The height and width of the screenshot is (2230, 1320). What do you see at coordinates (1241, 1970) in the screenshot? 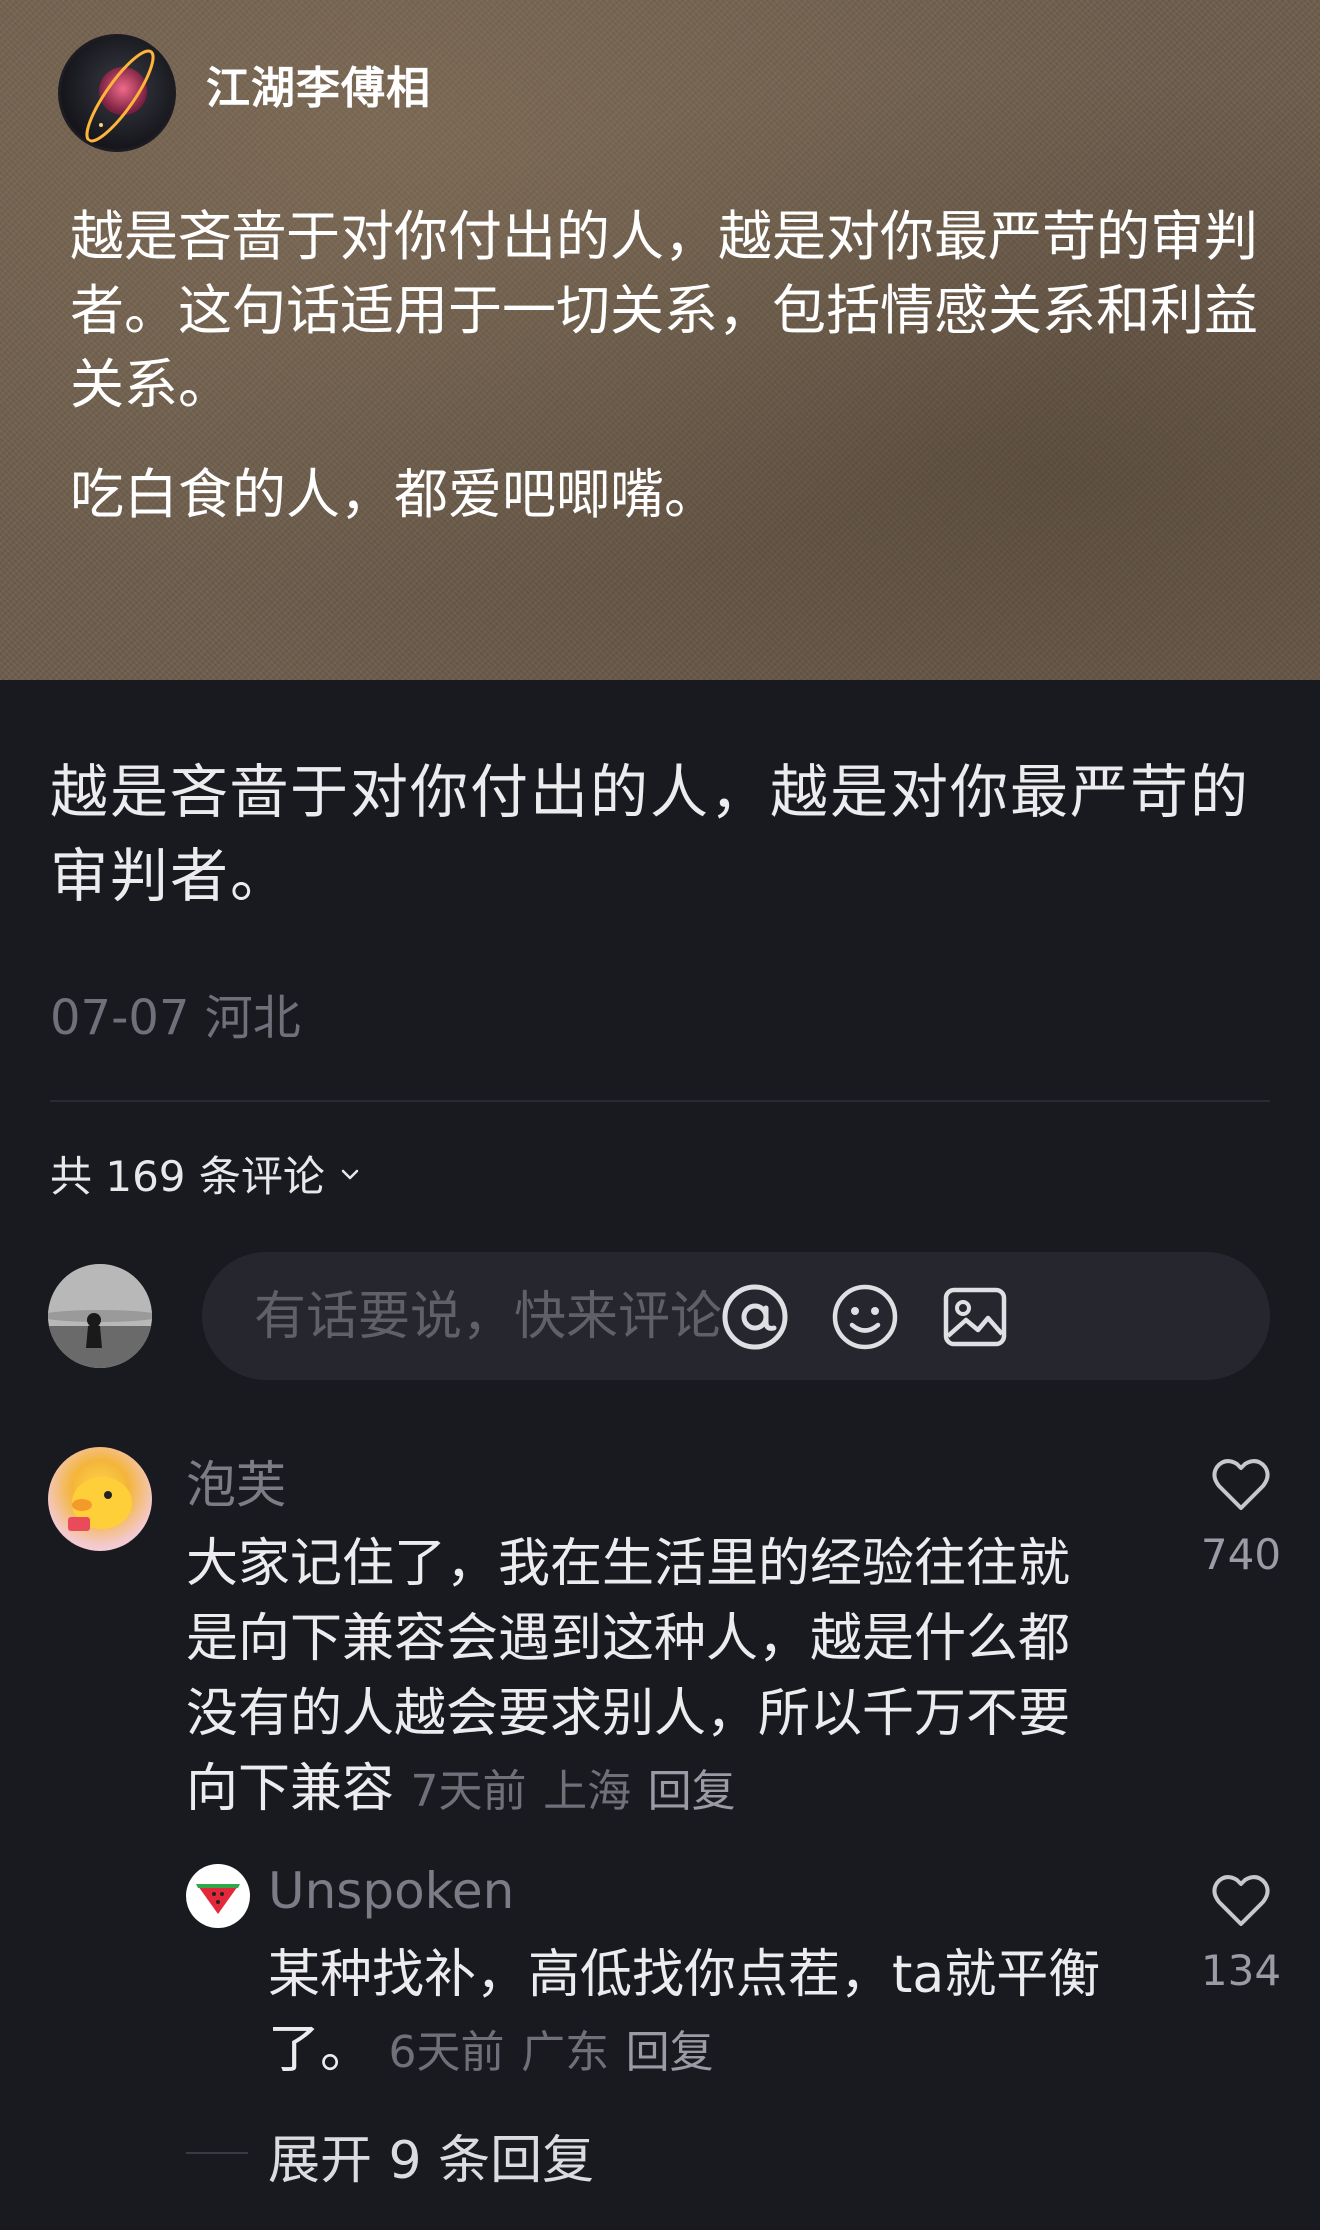
I see `like-count: 134` at bounding box center [1241, 1970].